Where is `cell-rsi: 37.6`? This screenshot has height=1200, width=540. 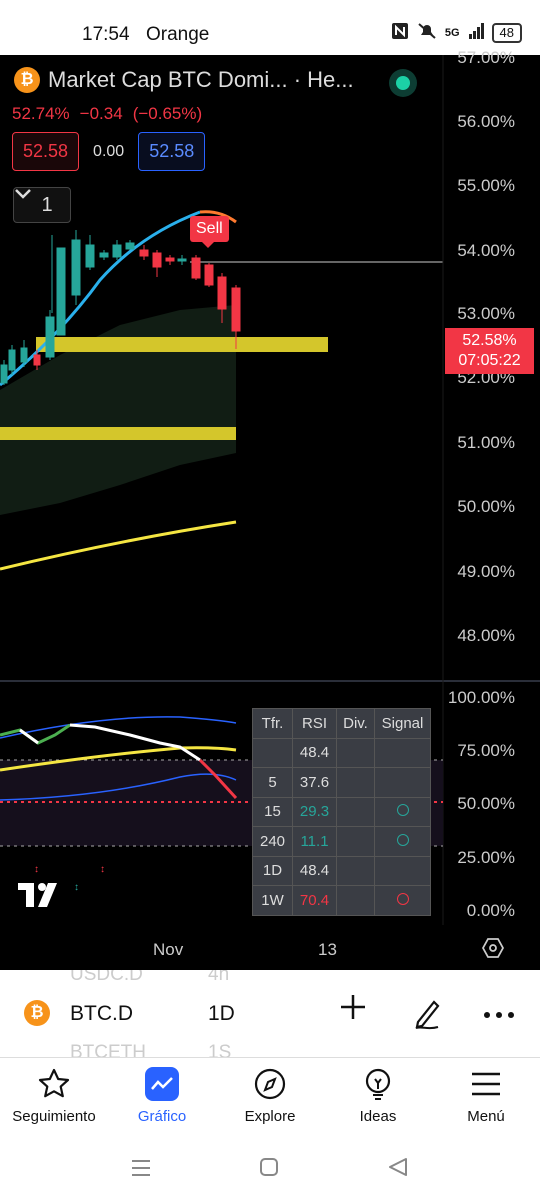
cell-rsi: 37.6 is located at coordinates (314, 782).